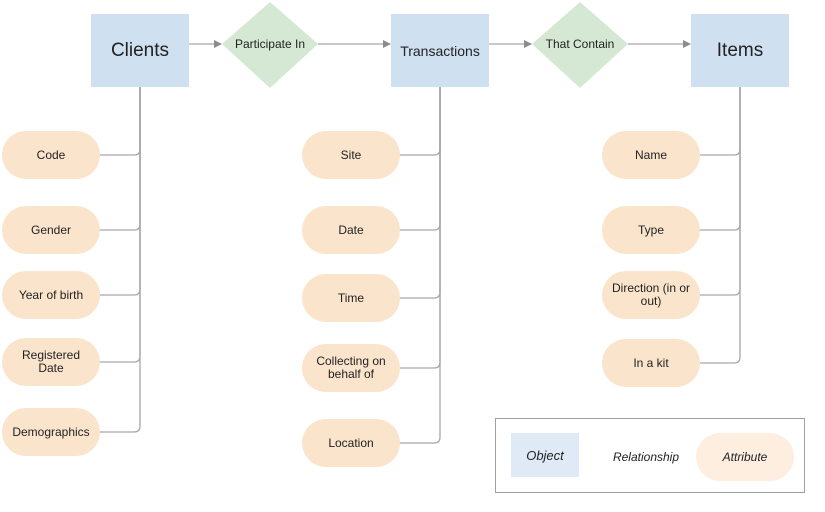 This screenshot has height=512, width=825. I want to click on legend-object: Object, so click(545, 455).